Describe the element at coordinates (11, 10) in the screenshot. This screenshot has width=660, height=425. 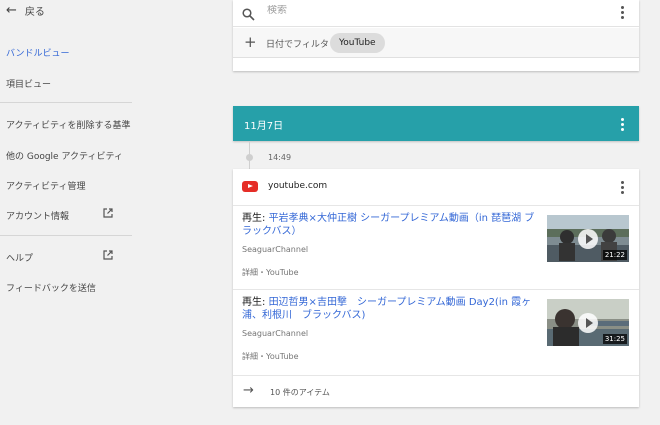
I see `back-arrow-icon: ←` at that location.